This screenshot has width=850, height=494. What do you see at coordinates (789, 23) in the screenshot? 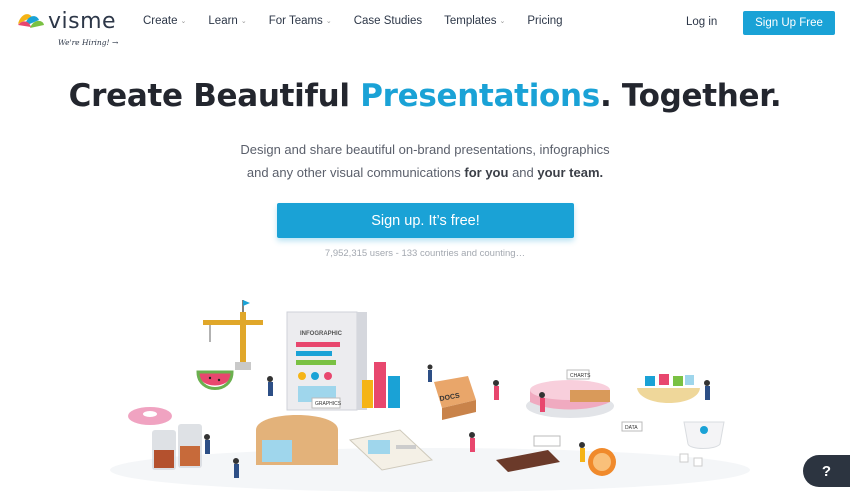
I see `signup-free-button: Sign Up Free` at bounding box center [789, 23].